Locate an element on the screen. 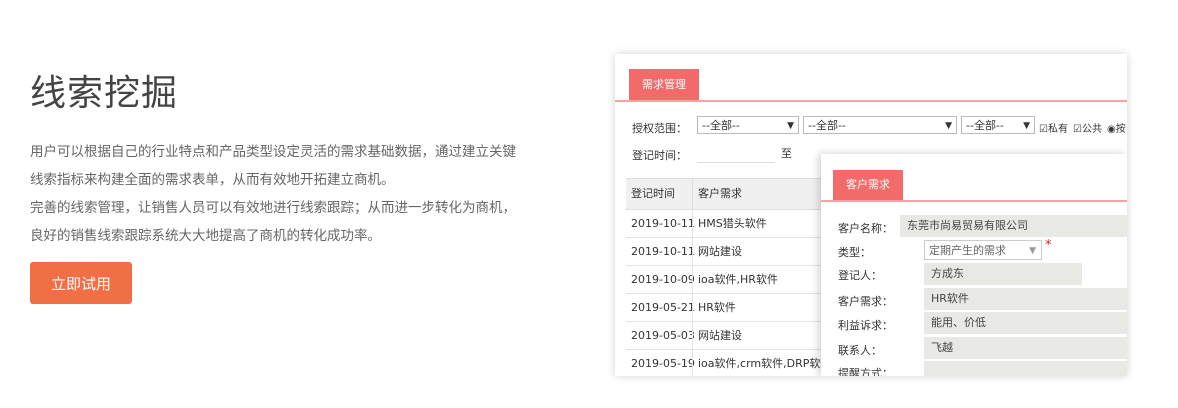  type-label: 类型： is located at coordinates (854, 252).